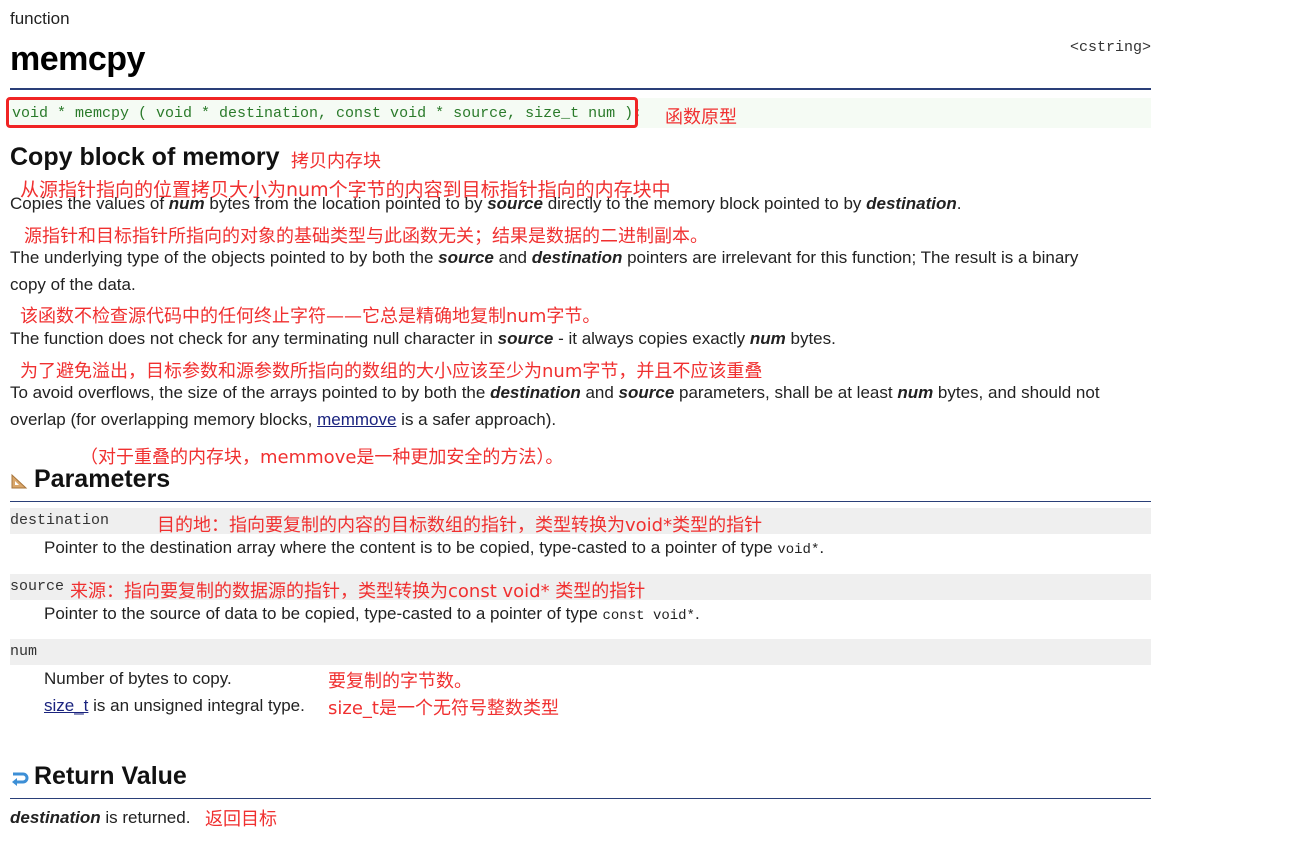 The image size is (1299, 854). What do you see at coordinates (580, 89) in the screenshot?
I see `title-divider` at bounding box center [580, 89].